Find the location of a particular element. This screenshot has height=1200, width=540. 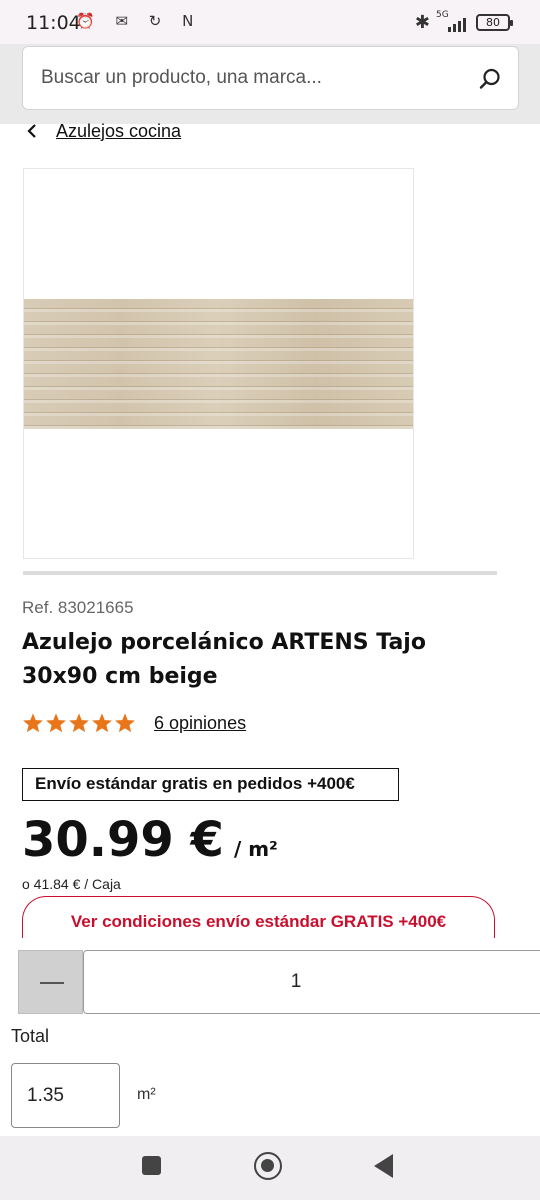

status-right-group: ✱ 5G 80 is located at coordinates (463, 21).